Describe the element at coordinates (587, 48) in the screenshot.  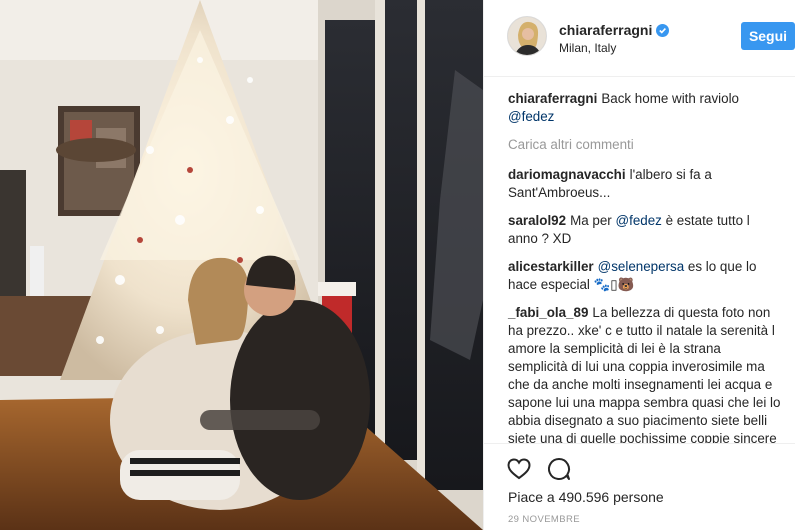
I see `post-location: Milan, Italy` at that location.